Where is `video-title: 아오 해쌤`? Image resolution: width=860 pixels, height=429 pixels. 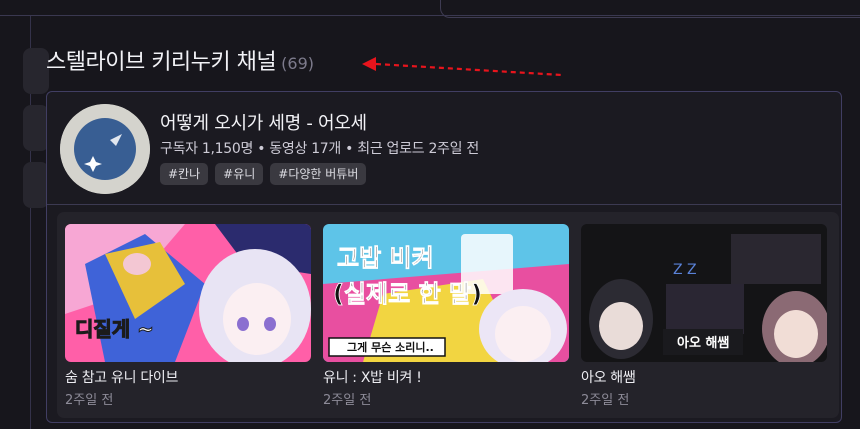 video-title: 아오 해쌤 is located at coordinates (704, 377).